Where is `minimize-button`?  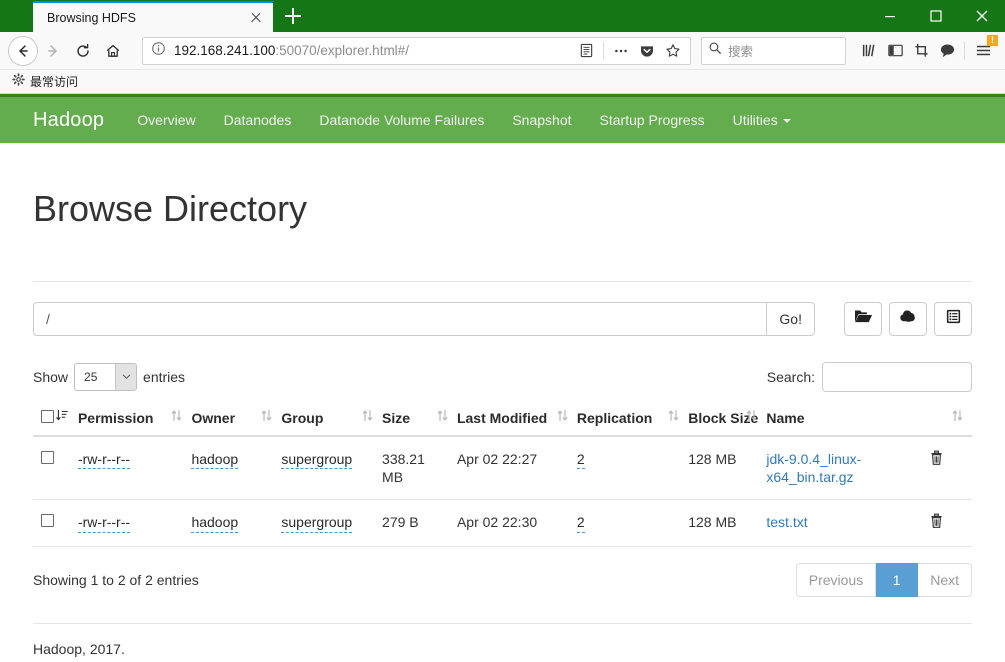
minimize-button is located at coordinates (890, 16).